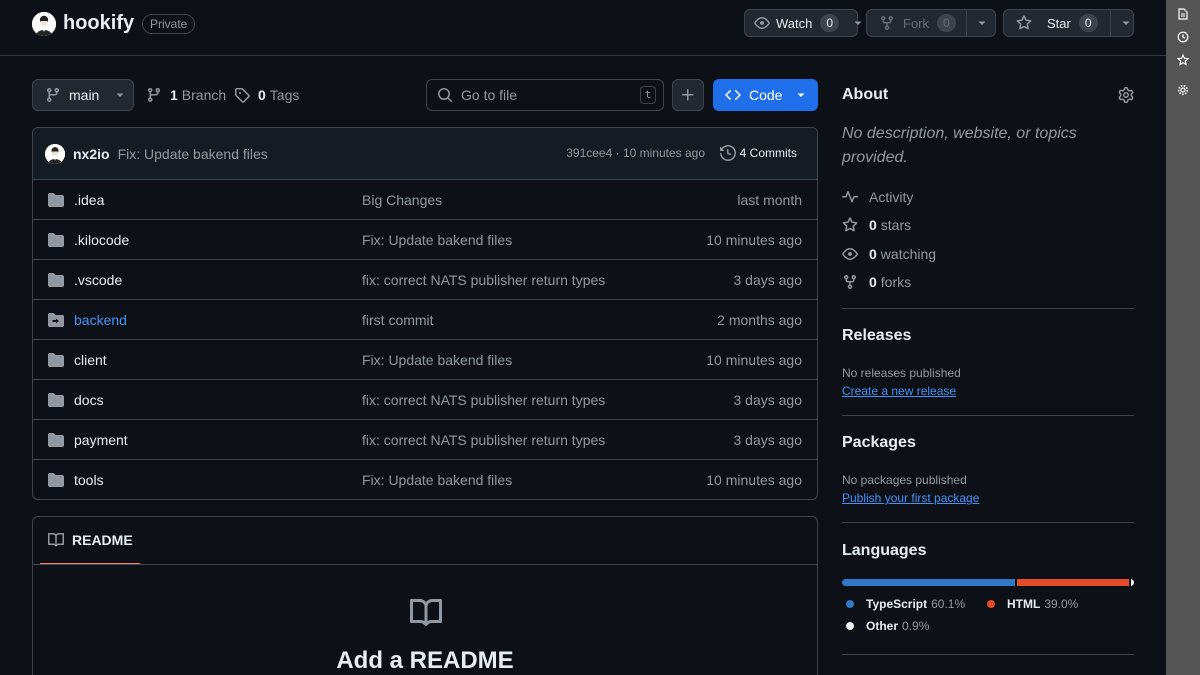 The image size is (1200, 675). I want to click on star-button: Star 0, so click(1068, 23).